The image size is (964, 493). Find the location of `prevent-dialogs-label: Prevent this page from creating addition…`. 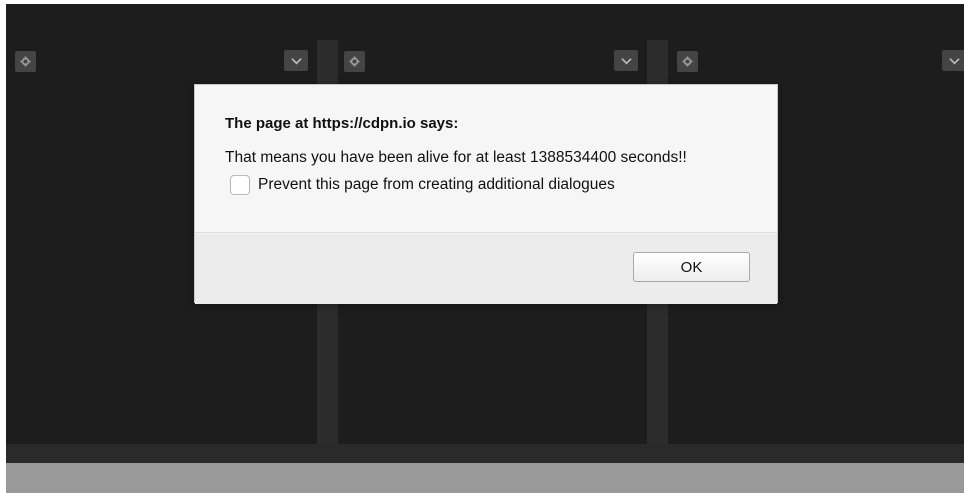

prevent-dialogs-label: Prevent this page from creating addition… is located at coordinates (436, 185).